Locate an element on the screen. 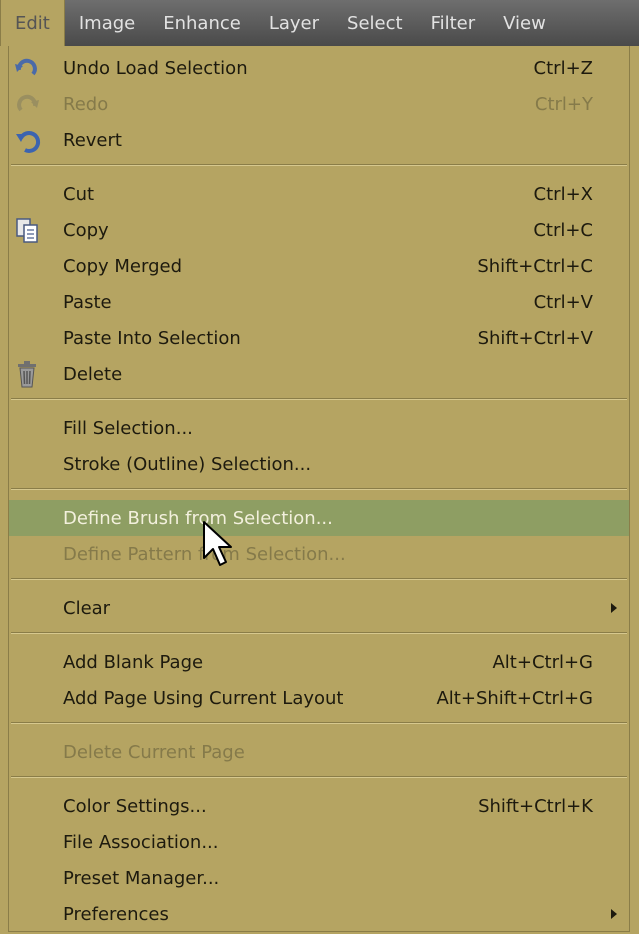 This screenshot has height=934, width=639. copy-icon is located at coordinates (27, 230).